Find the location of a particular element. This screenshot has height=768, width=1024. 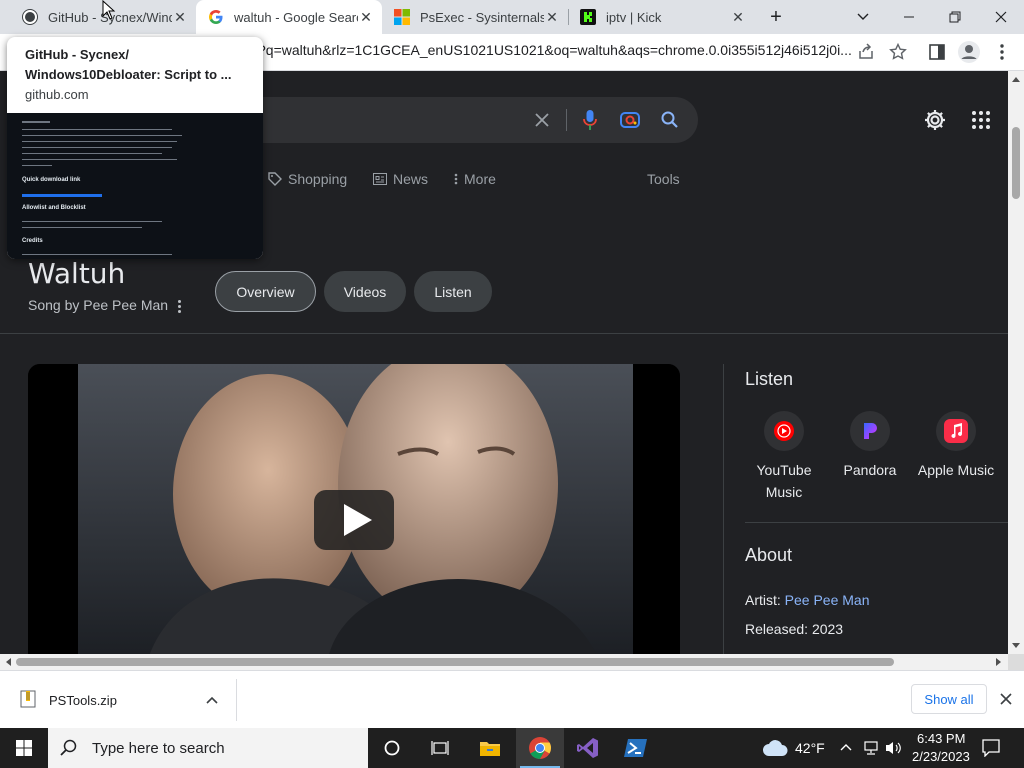

artist-link: Pee Pee Man is located at coordinates (827, 600).